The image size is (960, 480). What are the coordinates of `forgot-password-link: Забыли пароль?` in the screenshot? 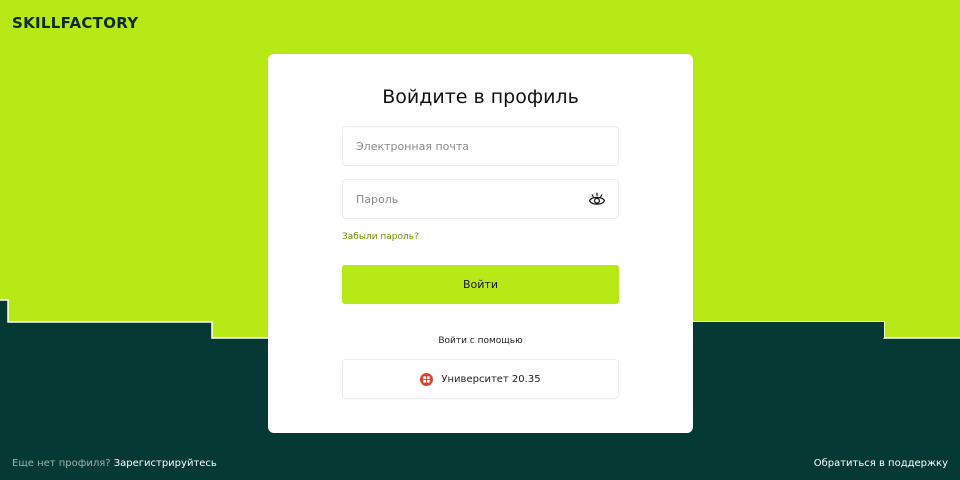 It's located at (380, 237).